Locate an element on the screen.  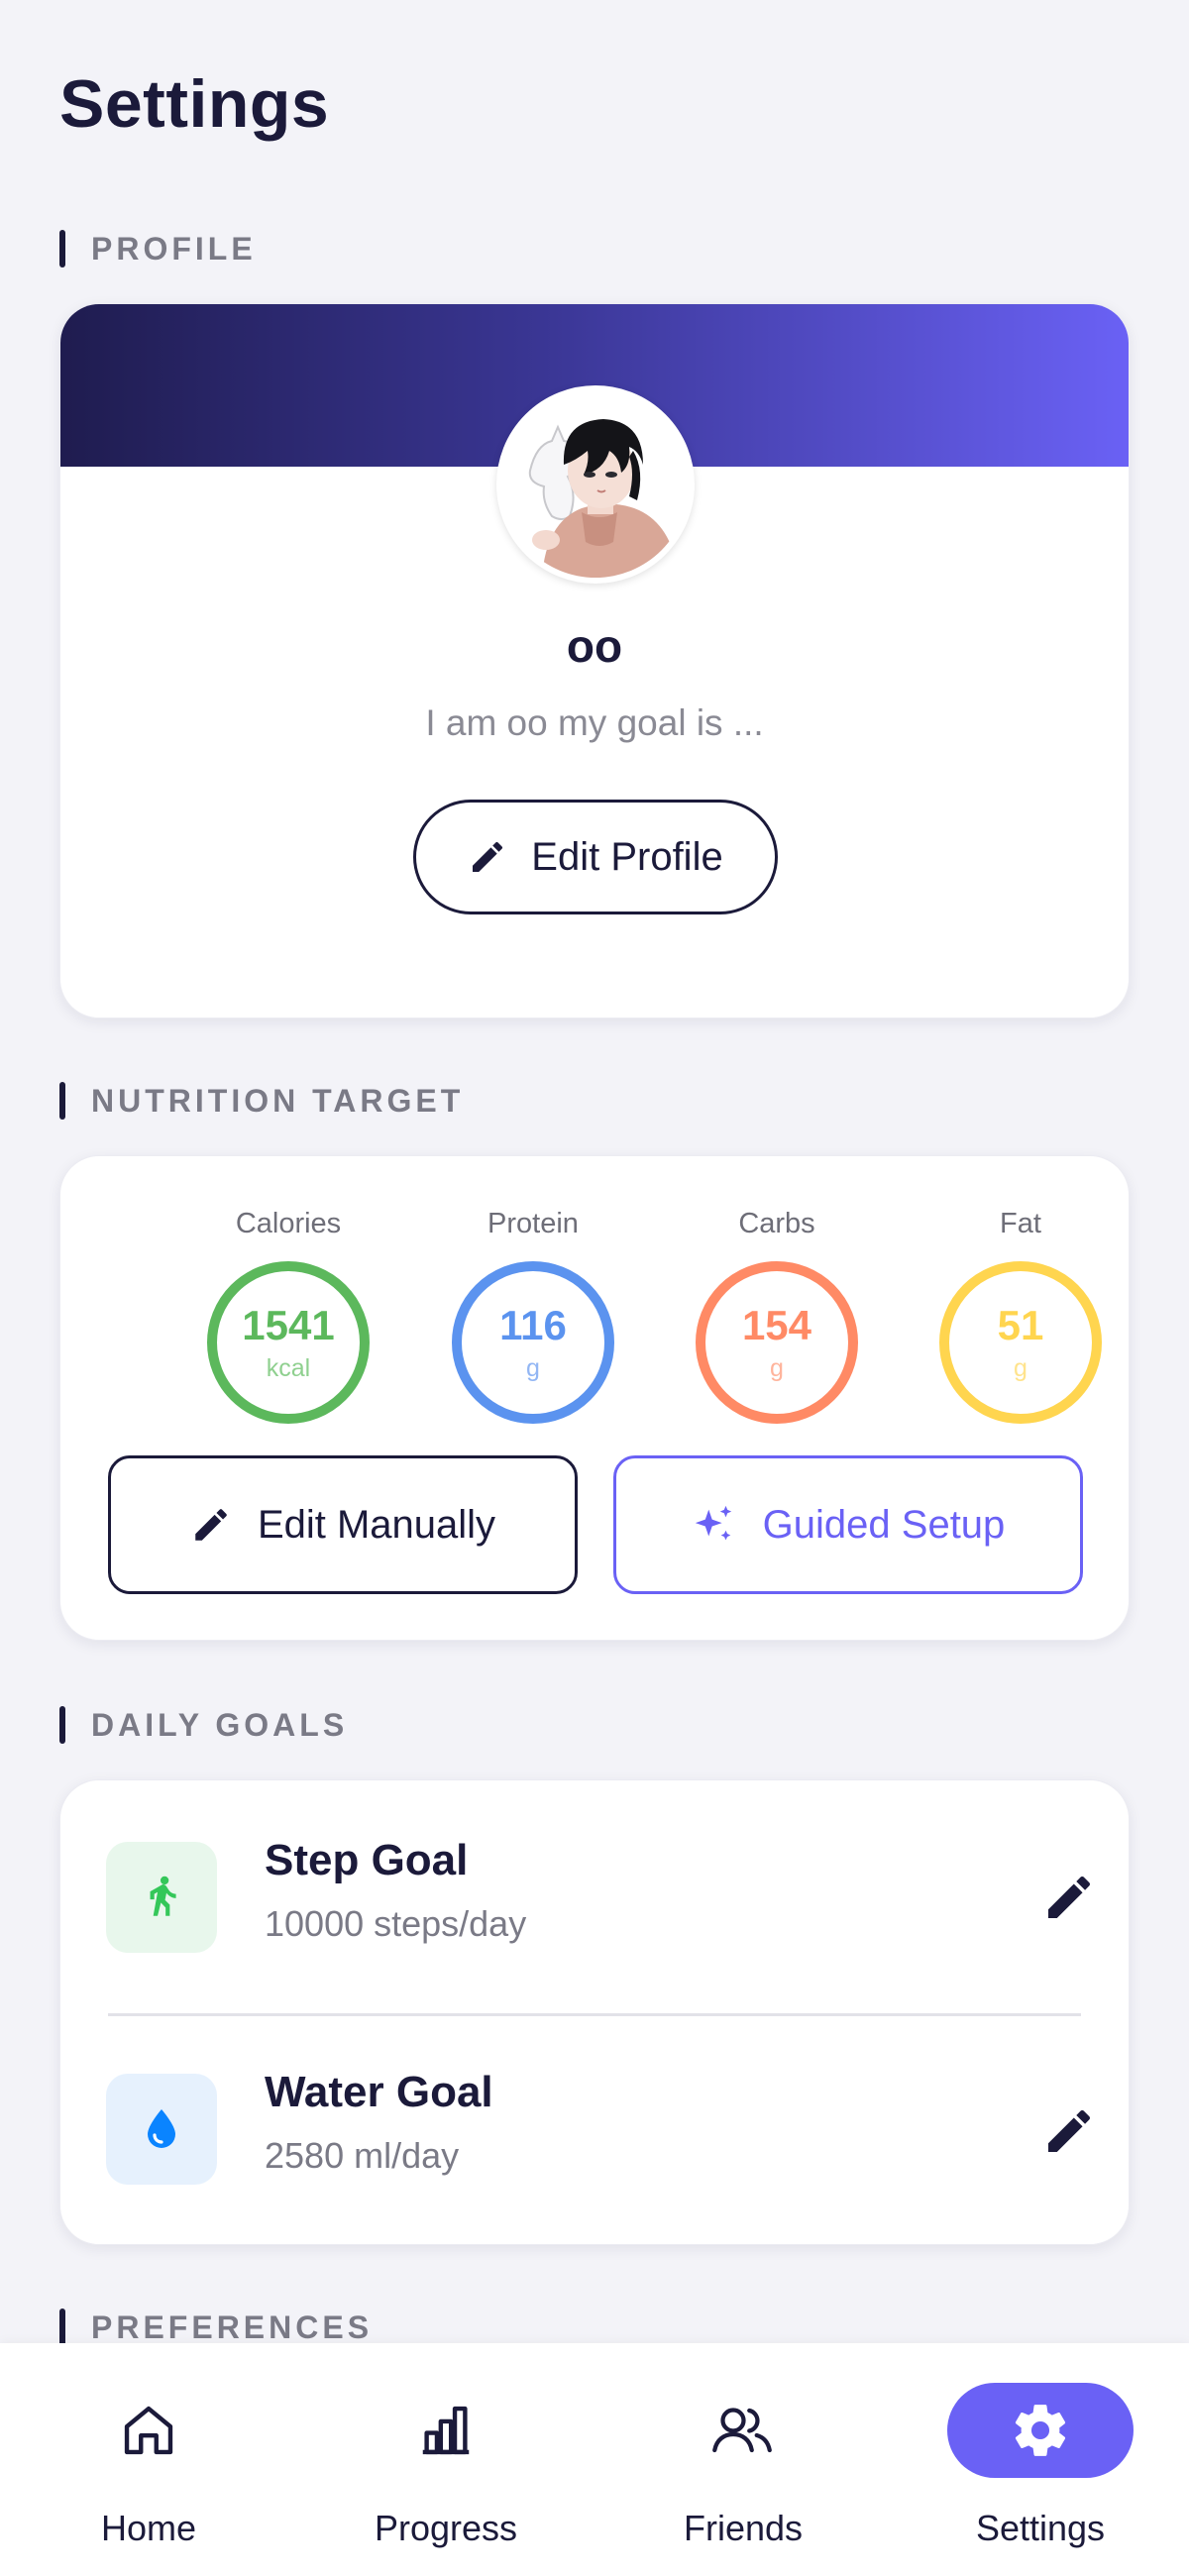
section-label-text: PROFILE is located at coordinates (174, 249).